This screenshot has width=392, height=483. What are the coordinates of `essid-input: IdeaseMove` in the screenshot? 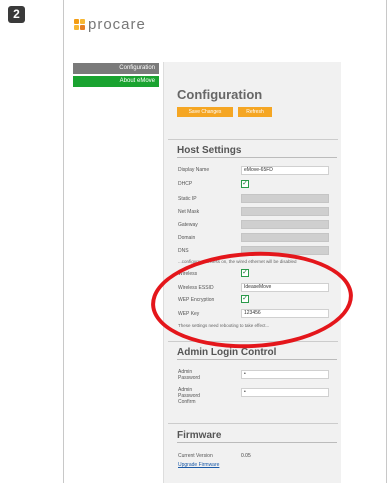 It's located at (285, 287).